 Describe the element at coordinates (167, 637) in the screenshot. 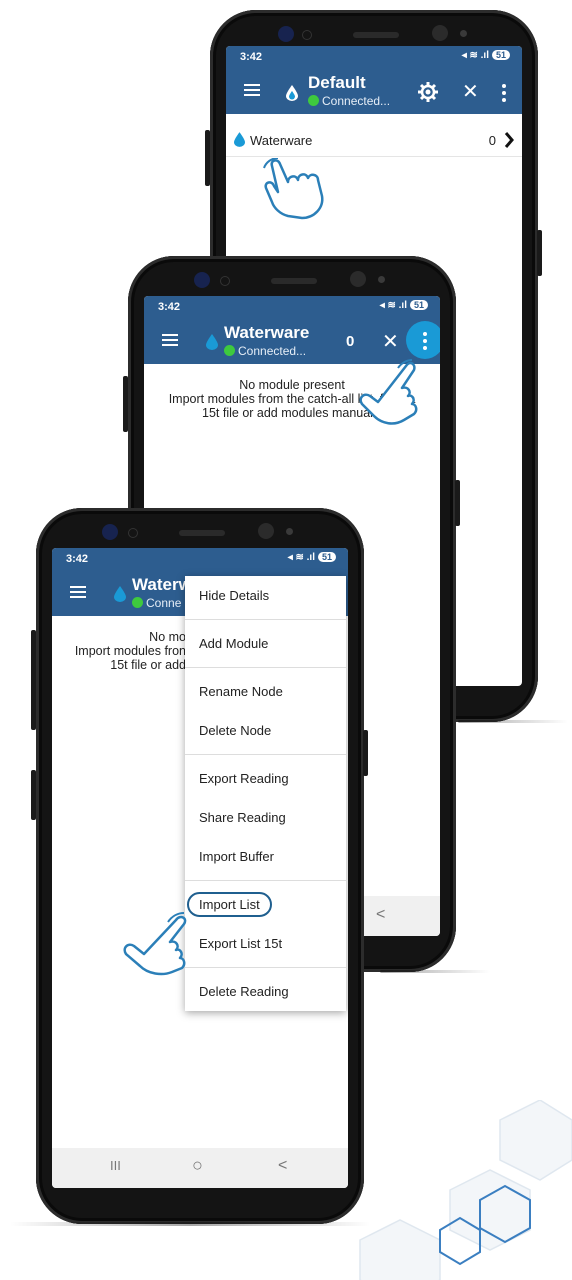

I see `empty-line-1: No mo` at that location.